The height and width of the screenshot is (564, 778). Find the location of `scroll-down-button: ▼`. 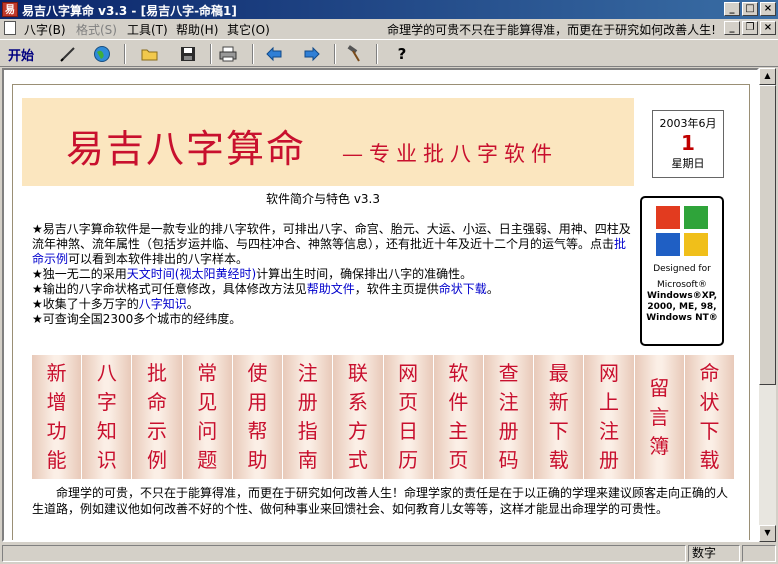

scroll-down-button: ▼ is located at coordinates (767, 533).